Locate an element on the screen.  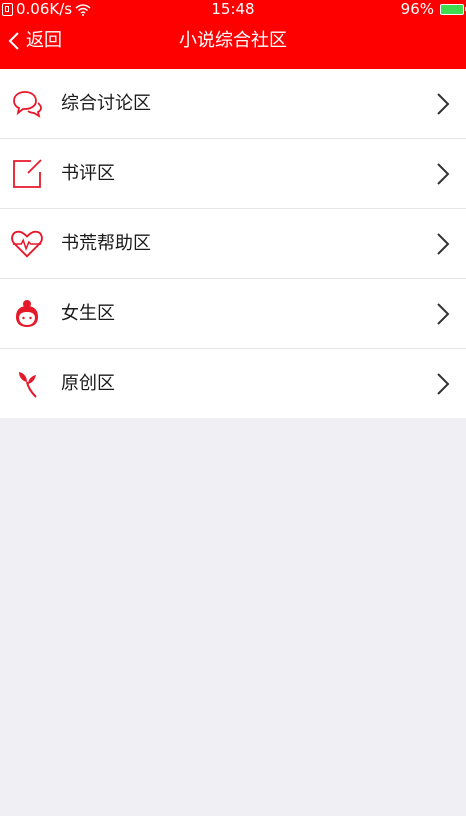
page-title: 小说综合社区 is located at coordinates (233, 40).